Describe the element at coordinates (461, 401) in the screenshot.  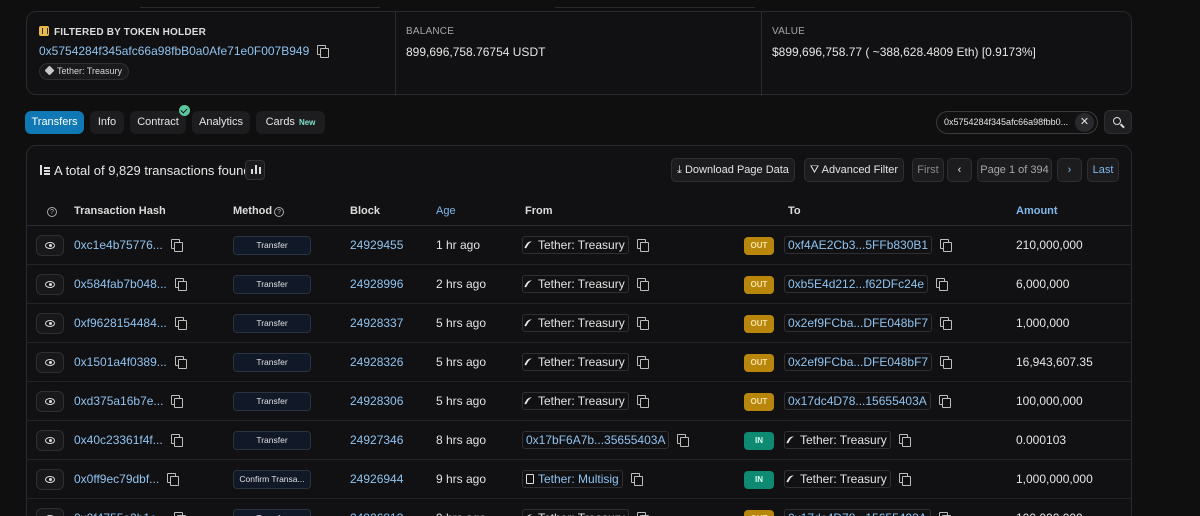
I see `age-text: 5 hrs ago` at that location.